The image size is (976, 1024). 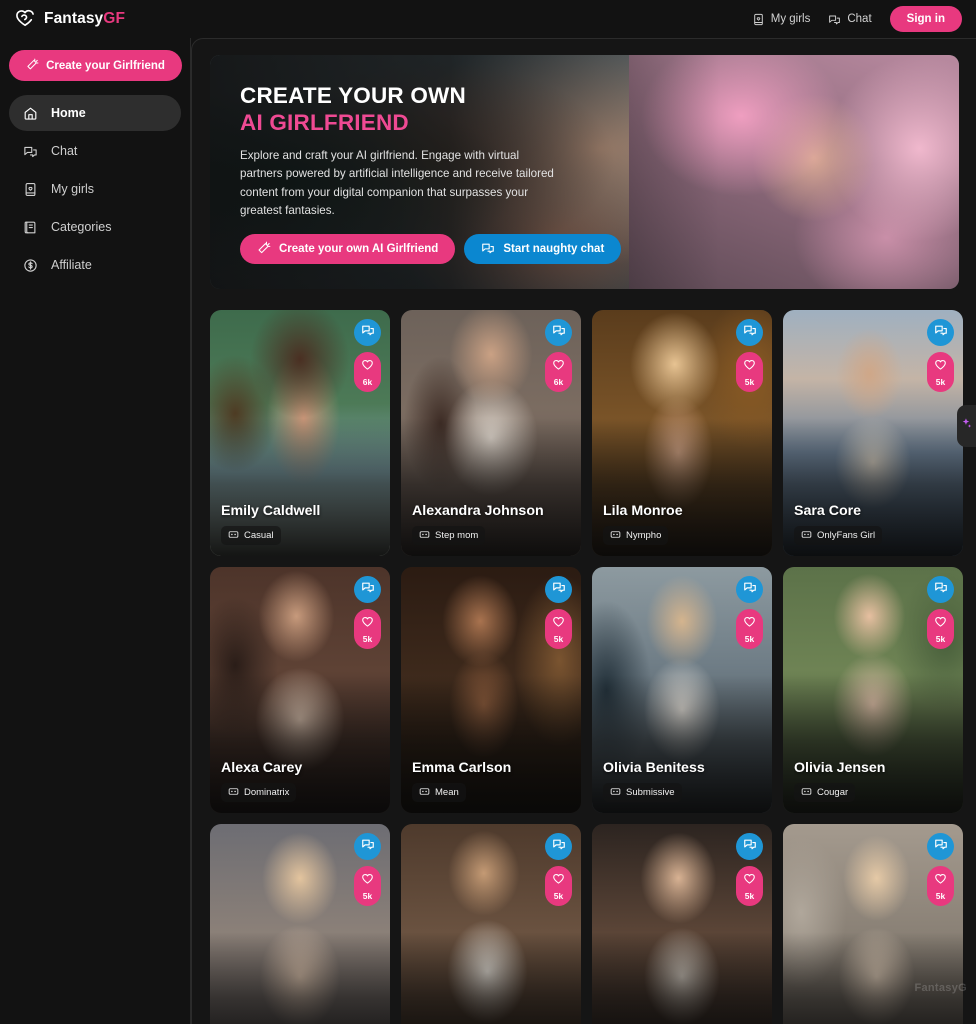 I want to click on girl-card-name: Emily Caldwell, so click(x=271, y=510).